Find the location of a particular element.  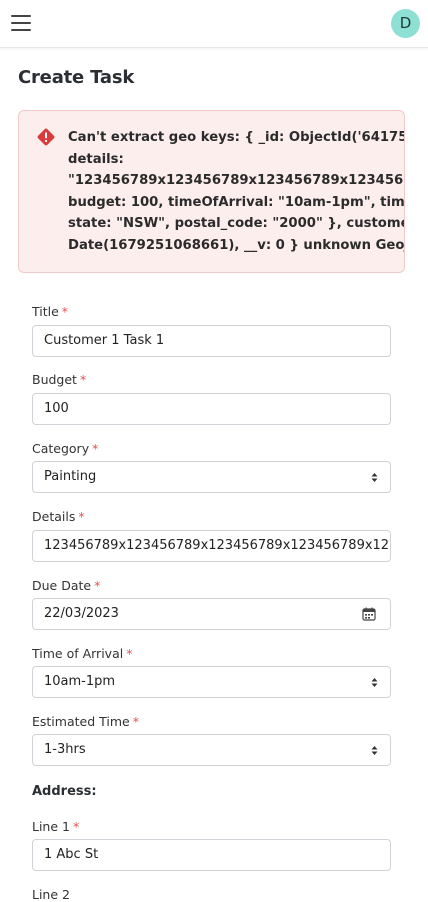

top-app-bar: D is located at coordinates (214, 24).